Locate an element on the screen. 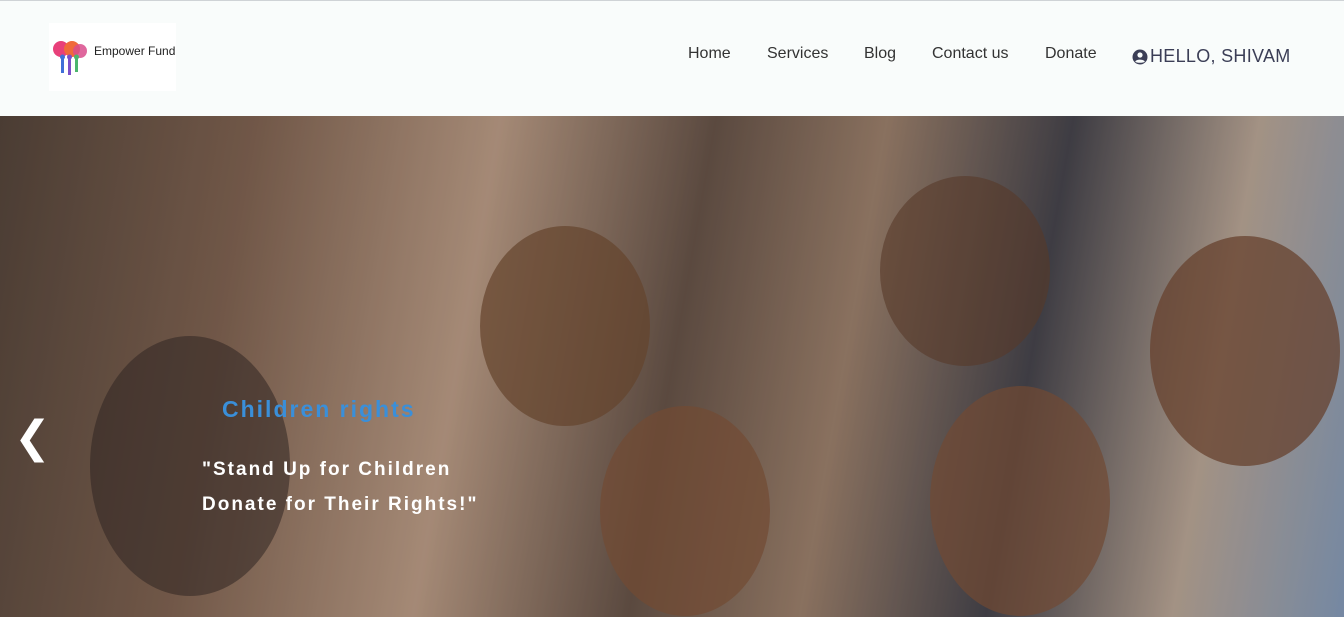 The width and height of the screenshot is (1344, 617). hero-title: Children rights is located at coordinates (319, 409).